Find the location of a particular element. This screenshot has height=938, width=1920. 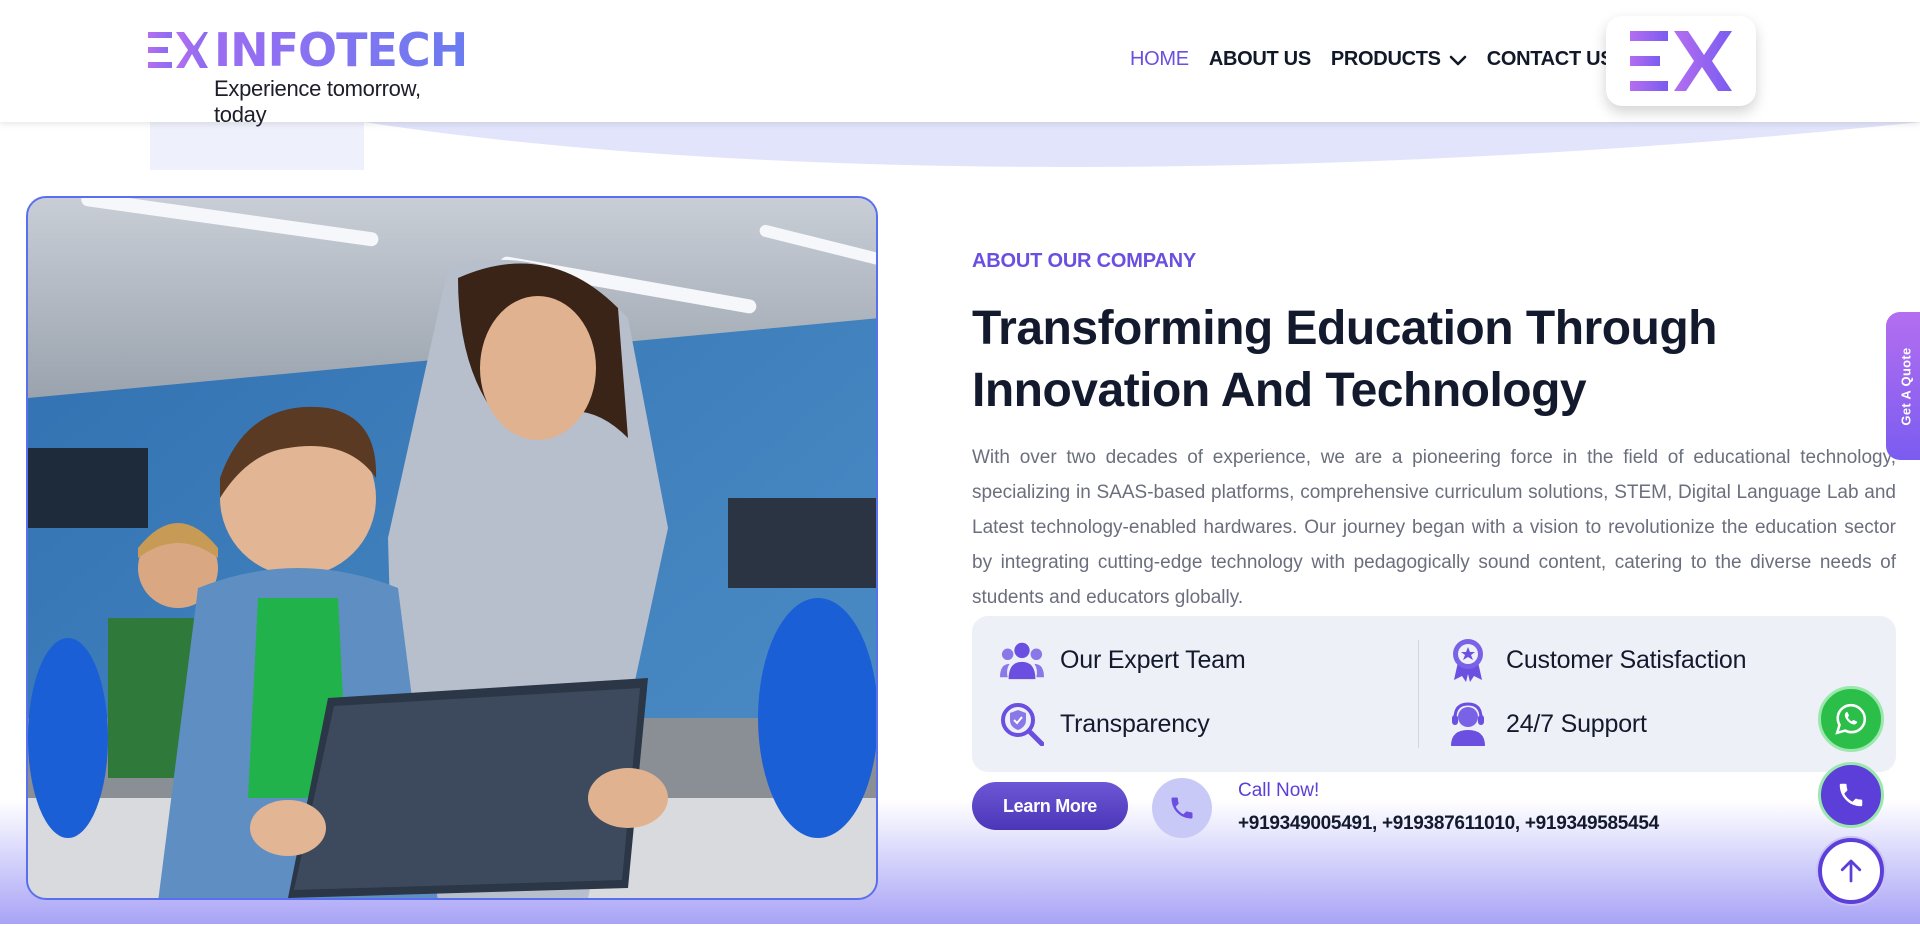

scroll-to-top-button is located at coordinates (1851, 871).